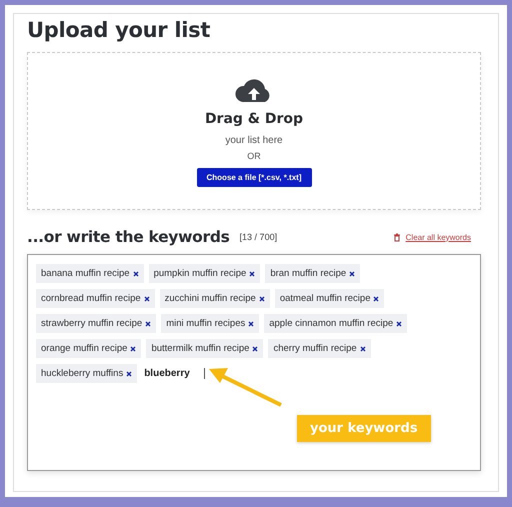  I want to click on keyword-text: pumpkin muffin recipe, so click(200, 273).